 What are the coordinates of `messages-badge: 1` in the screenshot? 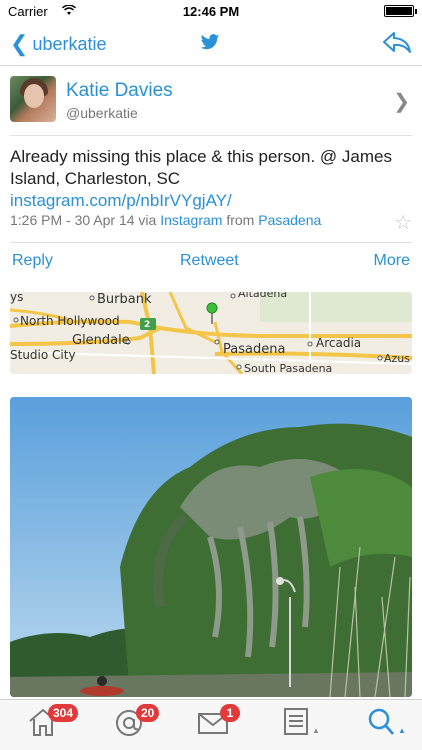 It's located at (230, 713).